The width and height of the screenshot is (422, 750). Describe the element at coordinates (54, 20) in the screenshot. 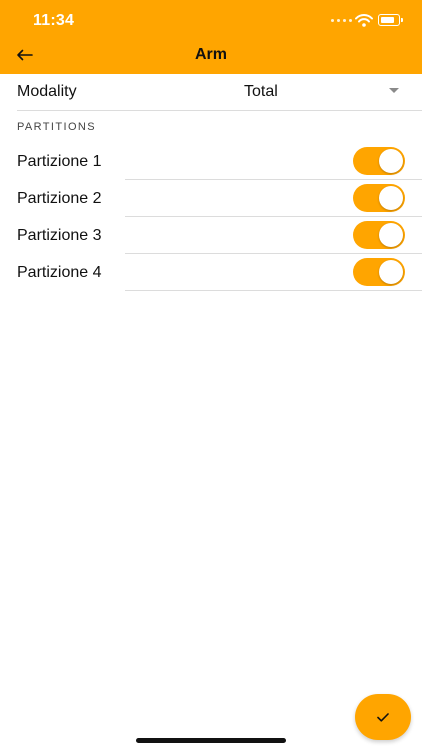

I see `status-time: 11:34` at that location.